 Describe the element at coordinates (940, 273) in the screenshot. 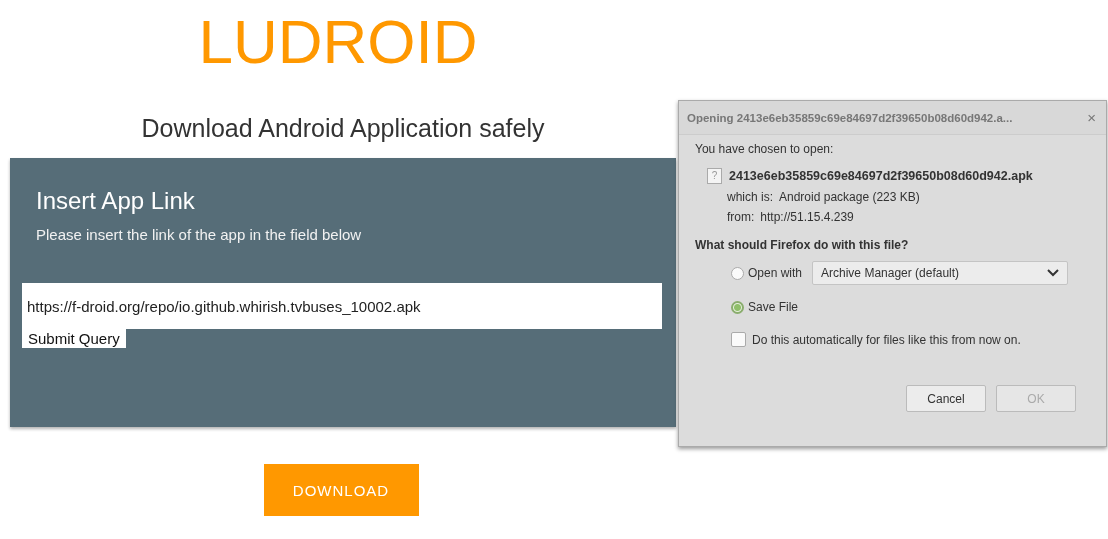

I see `app-dropdown: Archive Manager (default)` at that location.